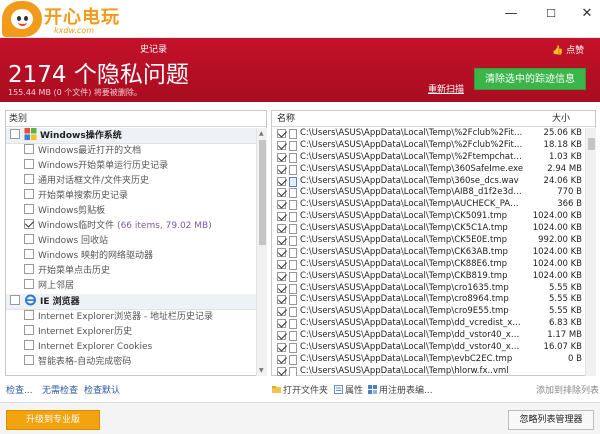 Image resolution: width=600 pixels, height=434 pixels. Describe the element at coordinates (131, 317) in the screenshot. I see `list-item: Internet Explorer浏览器 - 地址栏历史记录` at that location.